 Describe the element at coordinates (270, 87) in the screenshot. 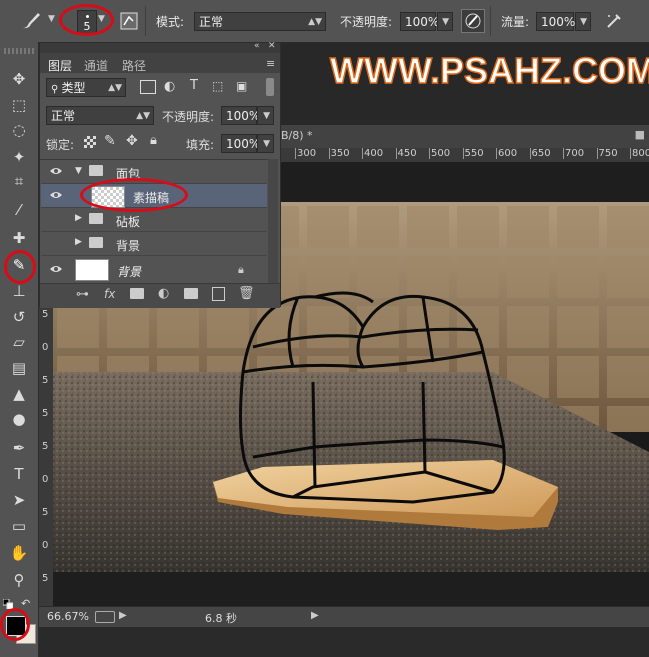

I see `filter-toggle` at that location.